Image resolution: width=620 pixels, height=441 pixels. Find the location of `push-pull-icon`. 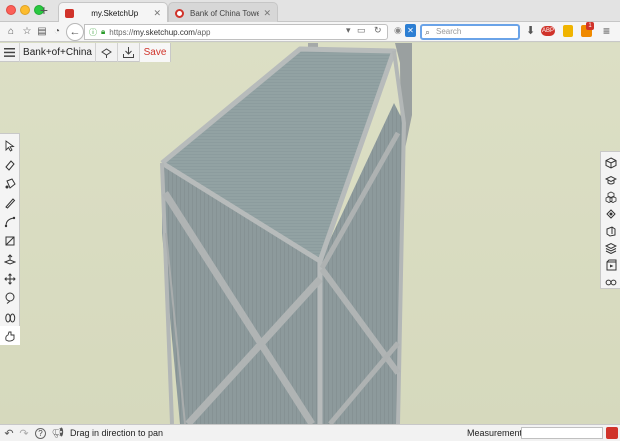

push-pull-icon is located at coordinates (10, 259).